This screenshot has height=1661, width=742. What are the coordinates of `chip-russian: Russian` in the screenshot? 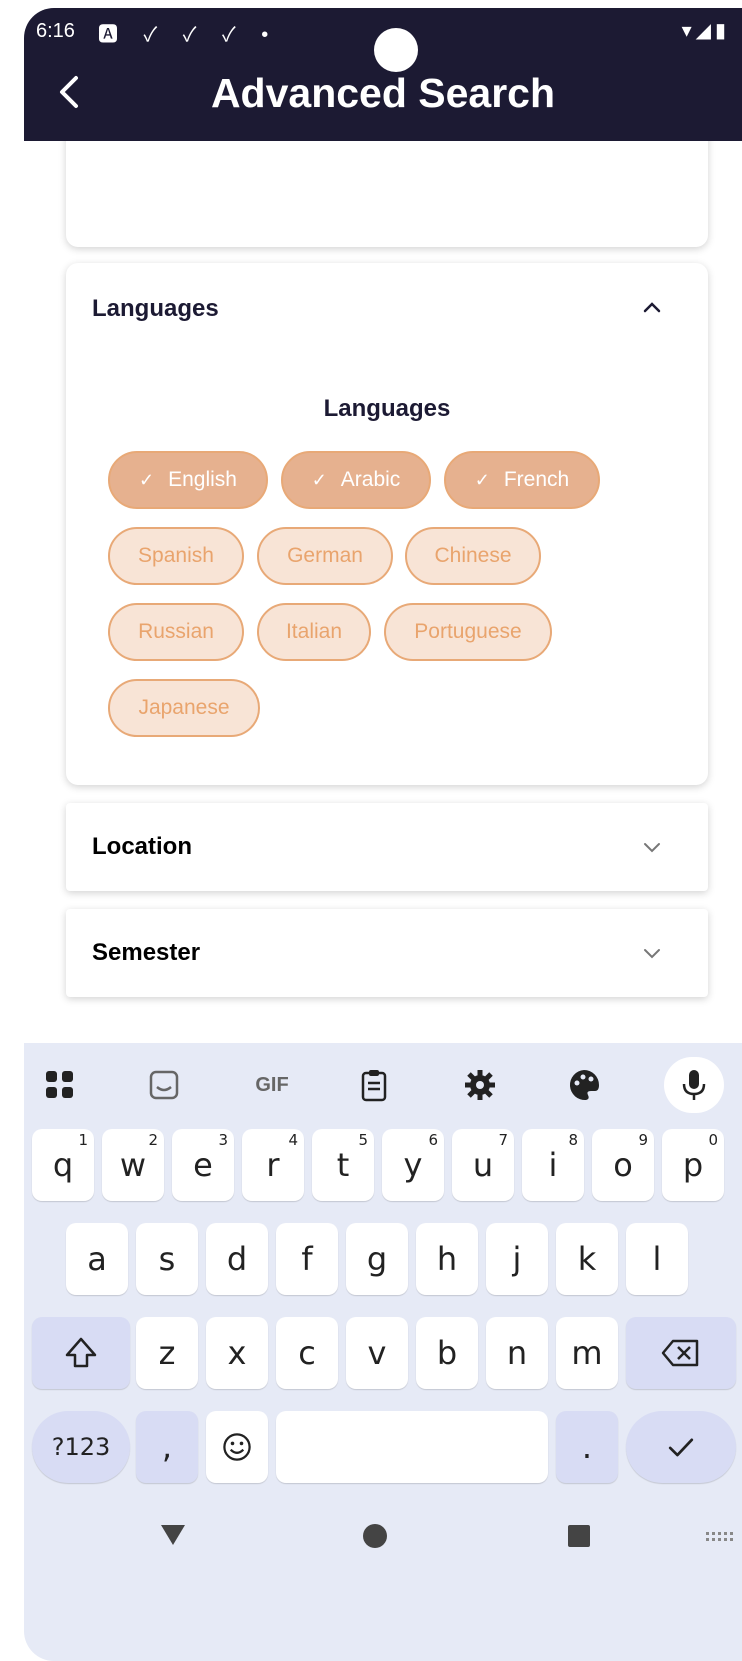 It's located at (176, 632).